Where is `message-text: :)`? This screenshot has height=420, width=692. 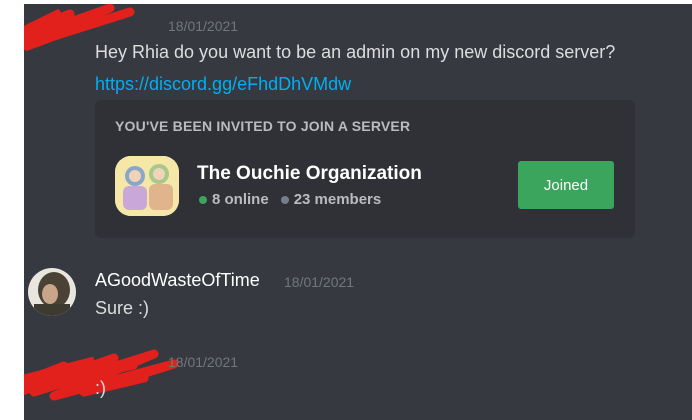 message-text: :) is located at coordinates (100, 388).